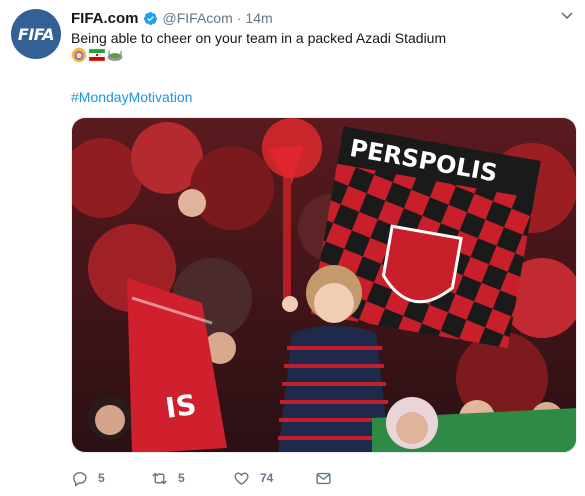 The width and height of the screenshot is (585, 496). I want to click on timestamp: 14m, so click(258, 18).